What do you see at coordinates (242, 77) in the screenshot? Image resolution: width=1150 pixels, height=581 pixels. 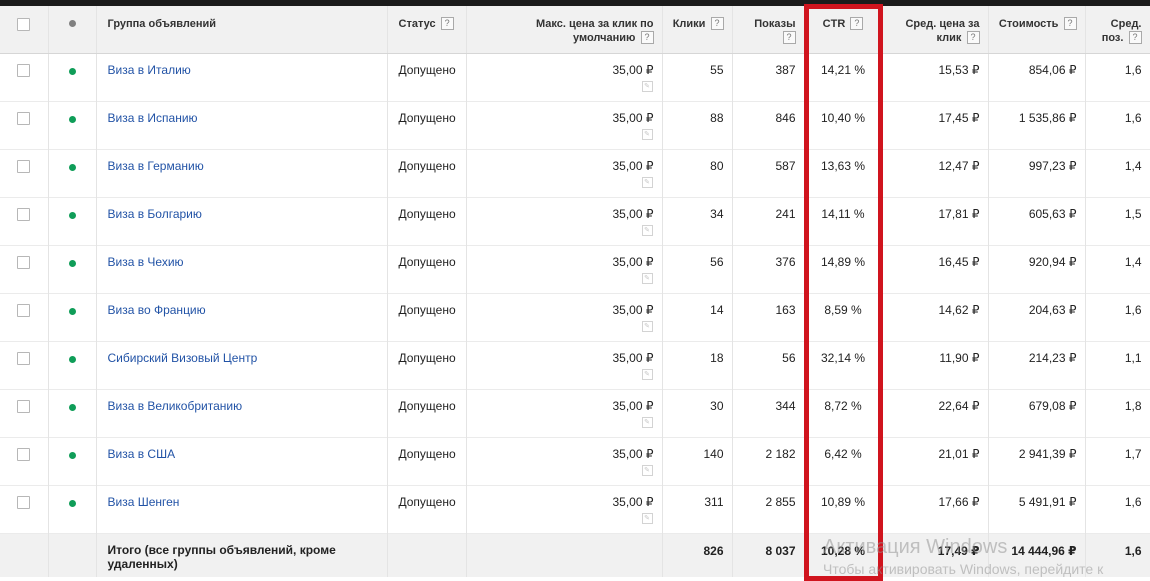 I see `group-name-cell: Виза в Италию` at bounding box center [242, 77].